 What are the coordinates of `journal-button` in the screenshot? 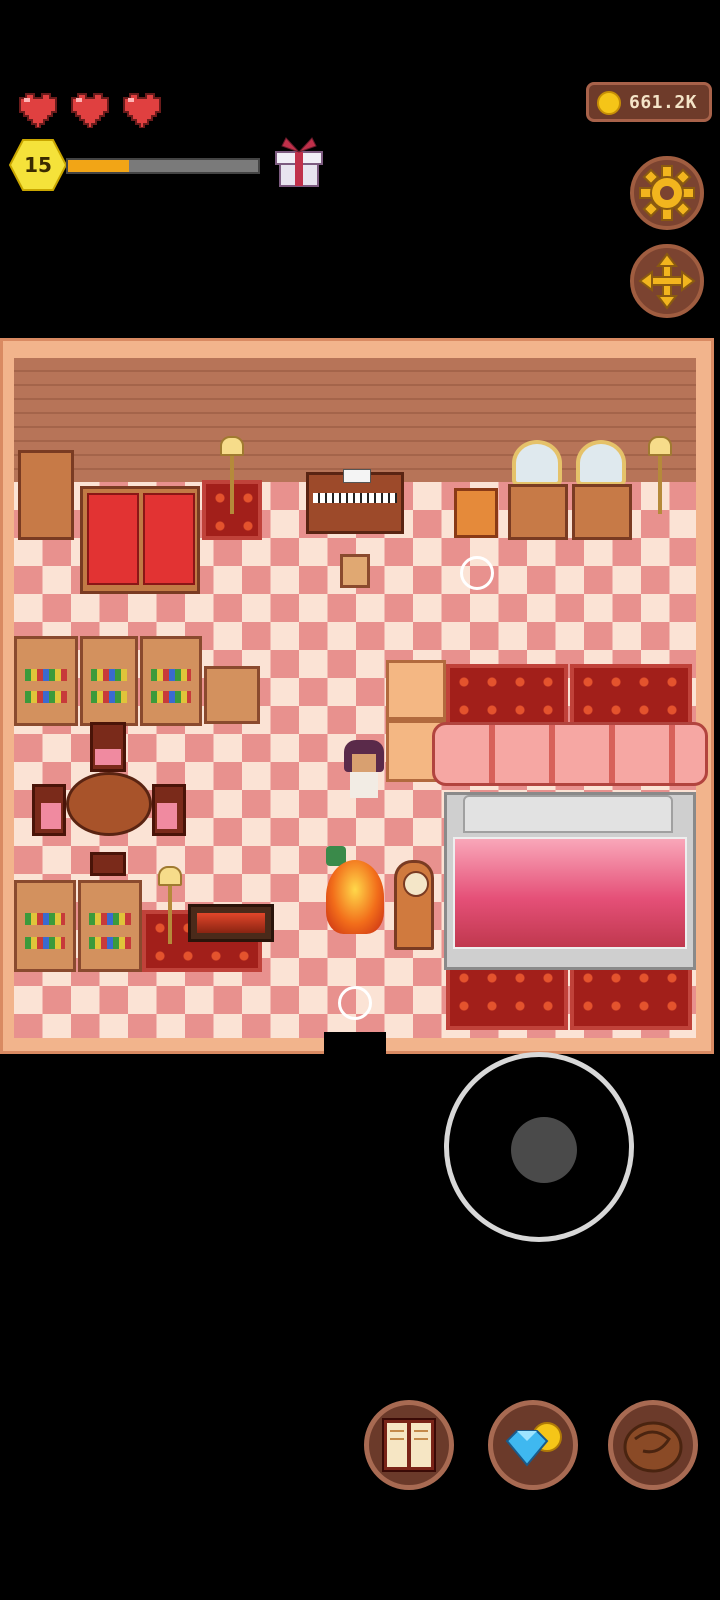 It's located at (409, 1445).